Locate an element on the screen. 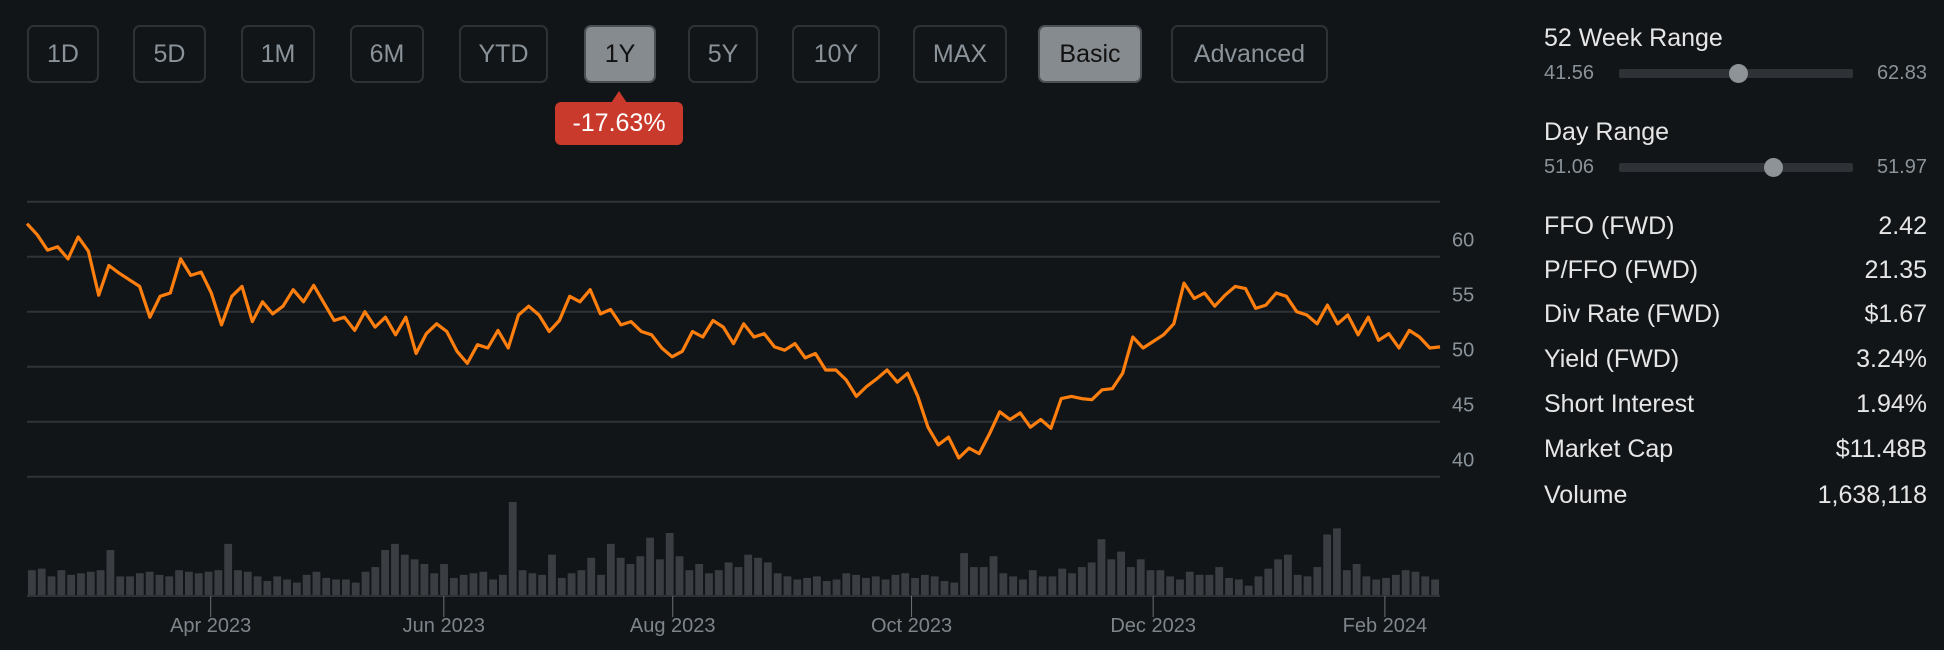 This screenshot has height=650, width=1944. stat-label: Volume is located at coordinates (1586, 495).